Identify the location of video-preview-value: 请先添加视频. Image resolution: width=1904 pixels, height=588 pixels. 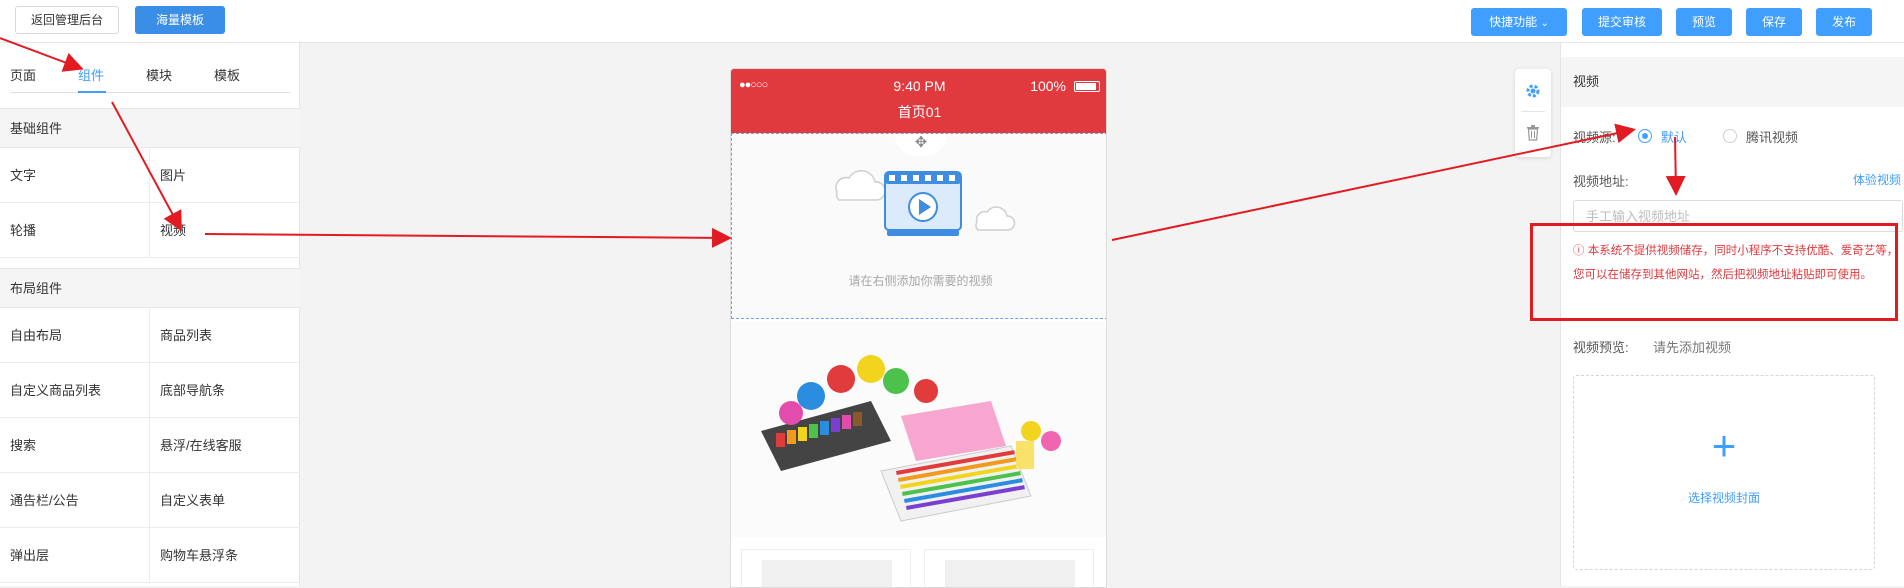
(1692, 347).